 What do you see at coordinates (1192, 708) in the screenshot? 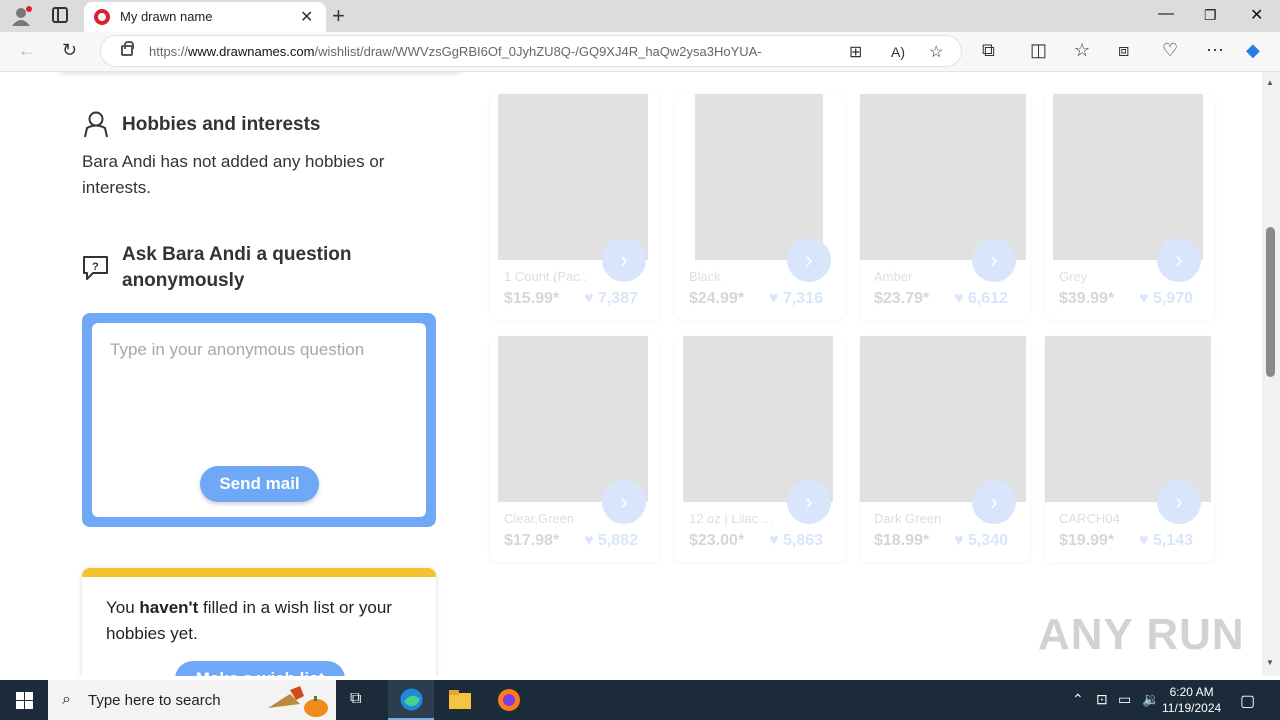
I see `clock-date: 11/19/2024` at bounding box center [1192, 708].